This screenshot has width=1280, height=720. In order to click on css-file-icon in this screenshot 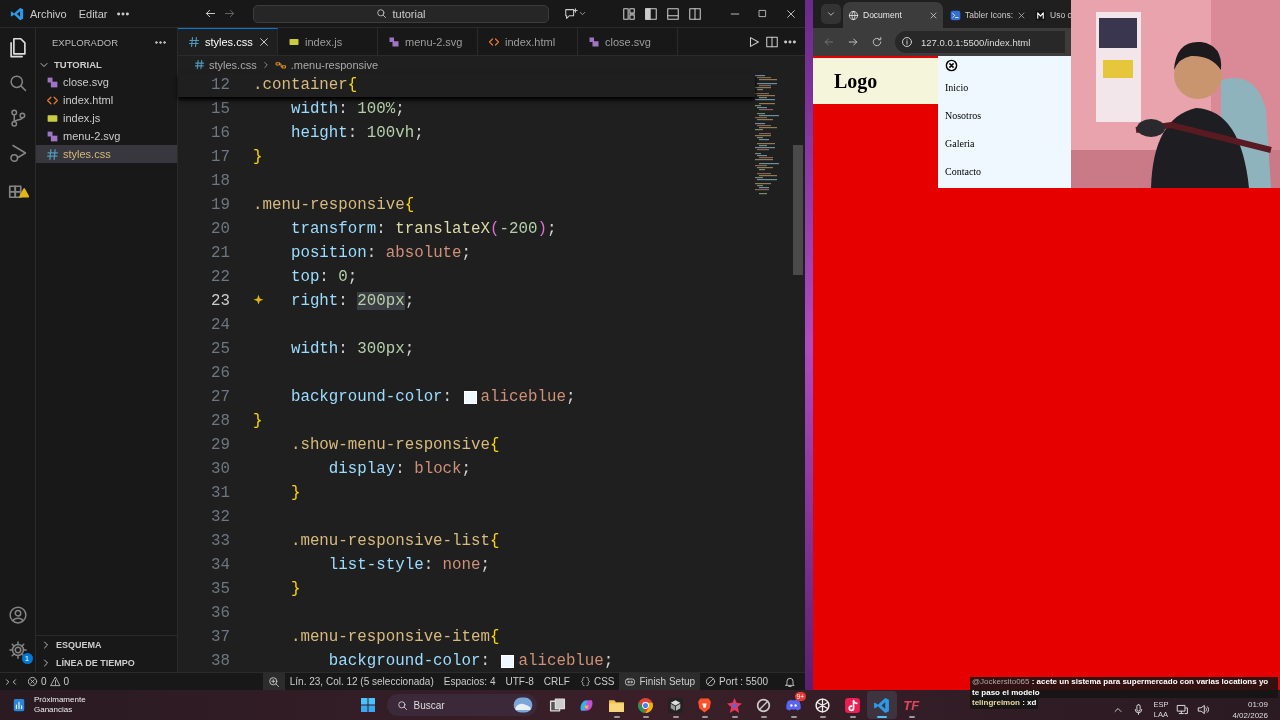, I will do `click(52, 154)`.